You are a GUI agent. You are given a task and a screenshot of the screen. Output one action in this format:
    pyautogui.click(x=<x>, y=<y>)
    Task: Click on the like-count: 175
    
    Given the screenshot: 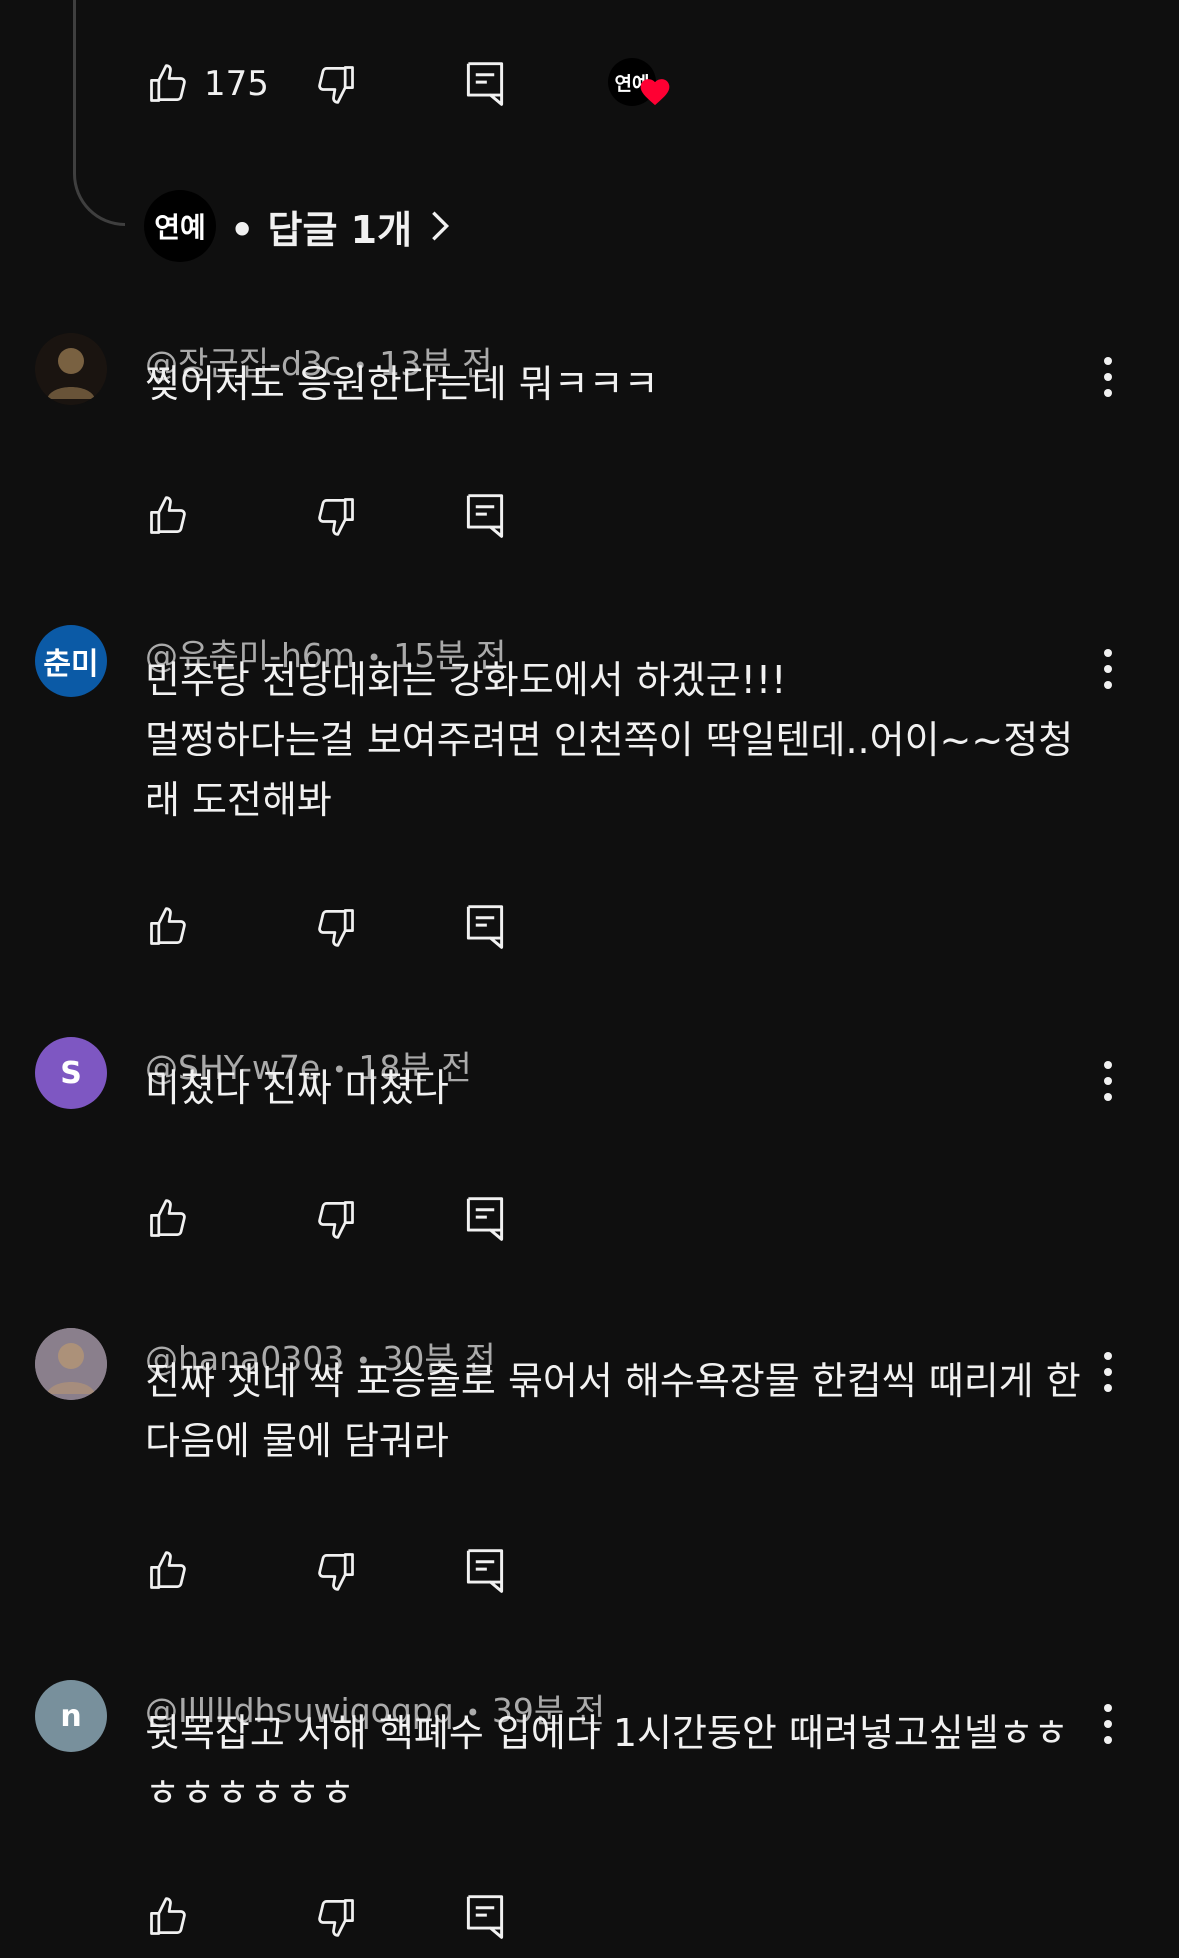 What is the action you would take?
    pyautogui.click(x=236, y=84)
    